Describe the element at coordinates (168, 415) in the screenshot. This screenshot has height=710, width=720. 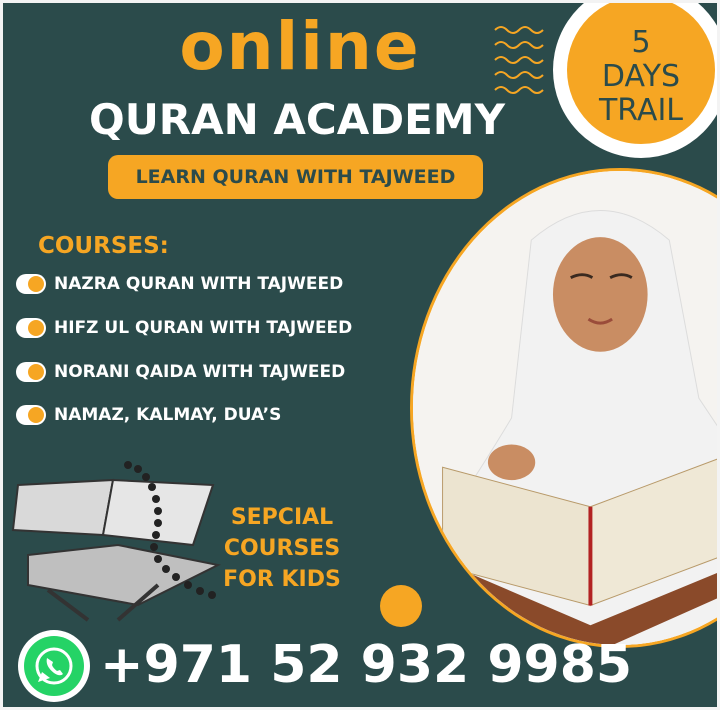
I see `course-label: NAMAZ, KALMAY, DUA’S` at that location.